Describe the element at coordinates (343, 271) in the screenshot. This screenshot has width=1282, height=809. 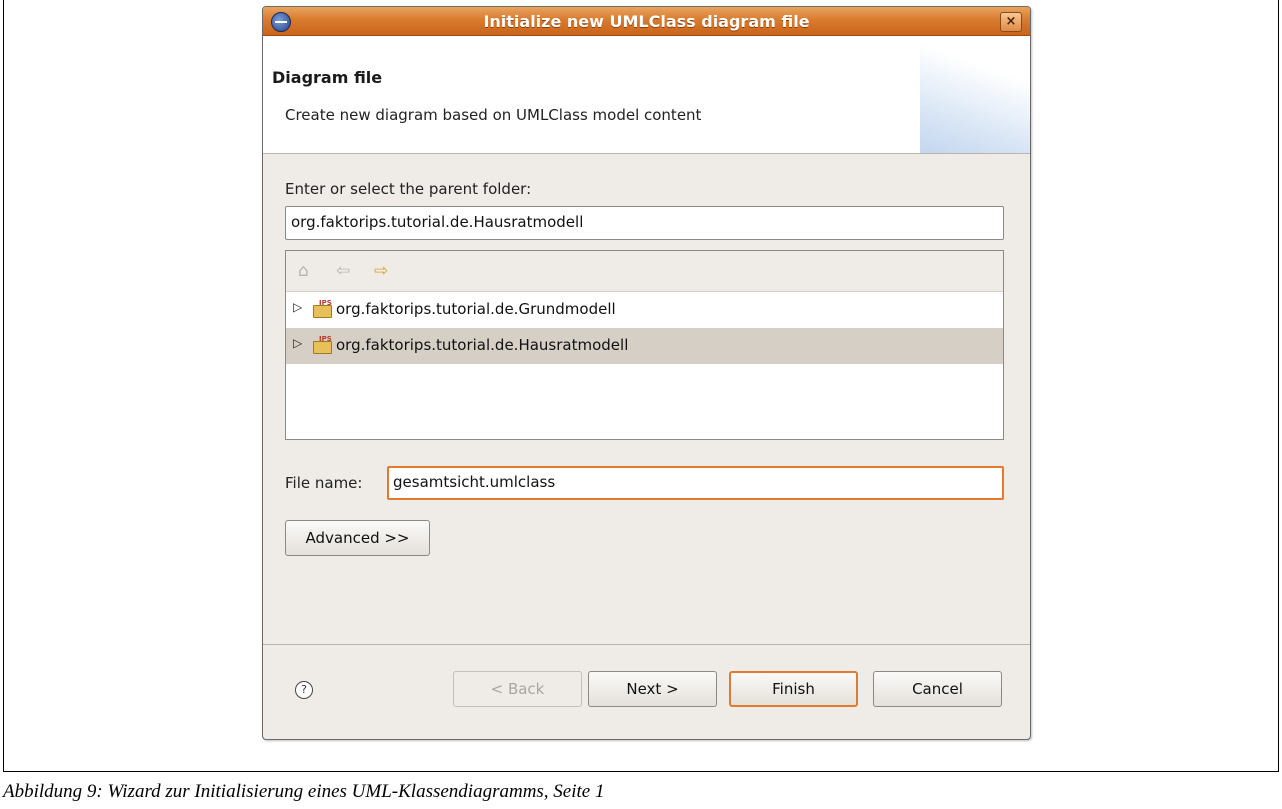
I see `back-arrow-icon: ⇦` at that location.